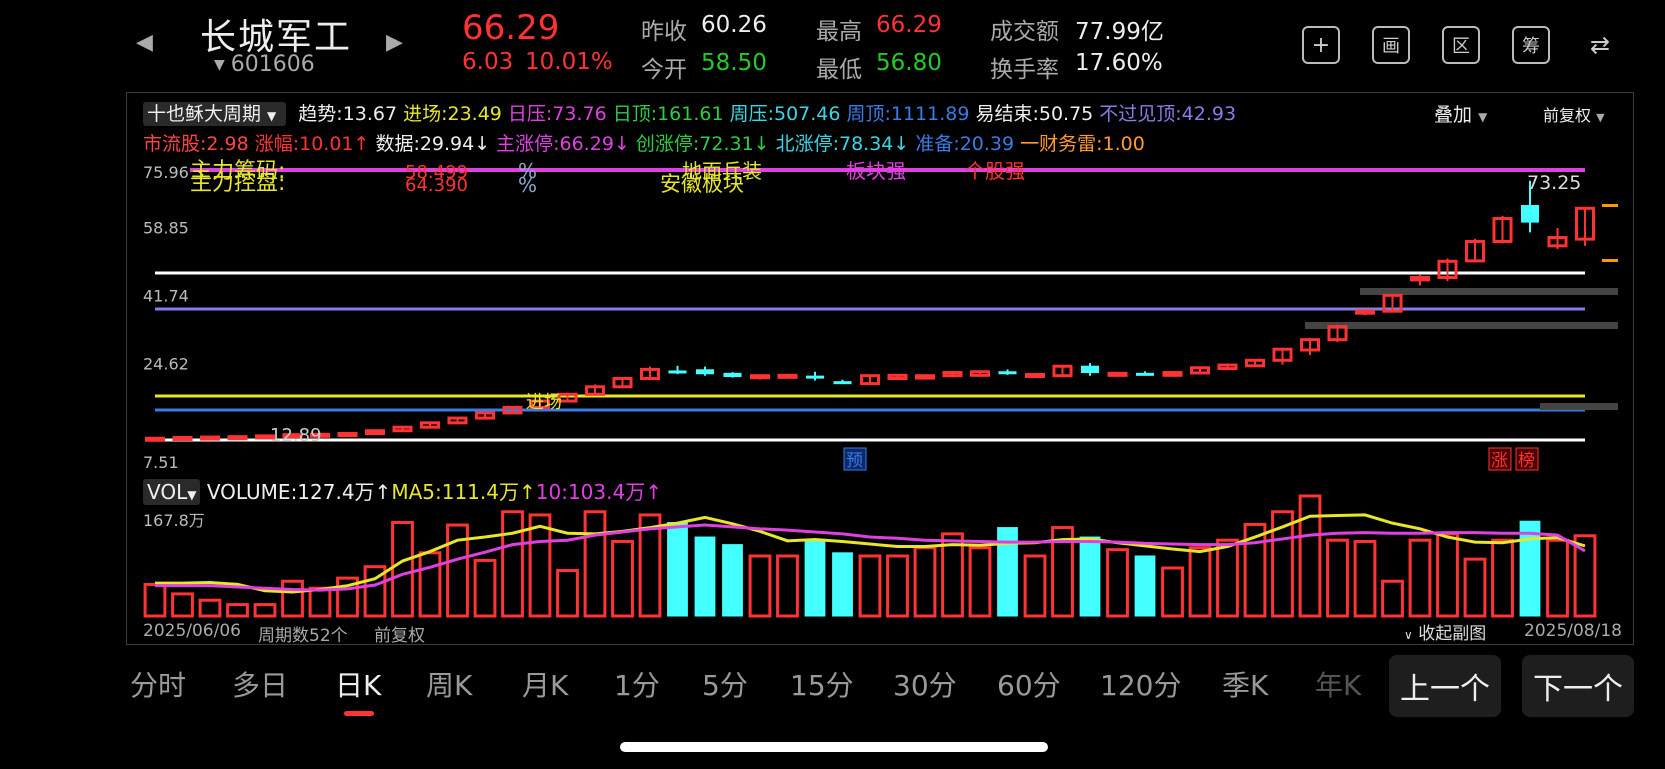 Image resolution: width=1665 pixels, height=769 pixels. What do you see at coordinates (834, 747) in the screenshot?
I see `home-indicator` at bounding box center [834, 747].